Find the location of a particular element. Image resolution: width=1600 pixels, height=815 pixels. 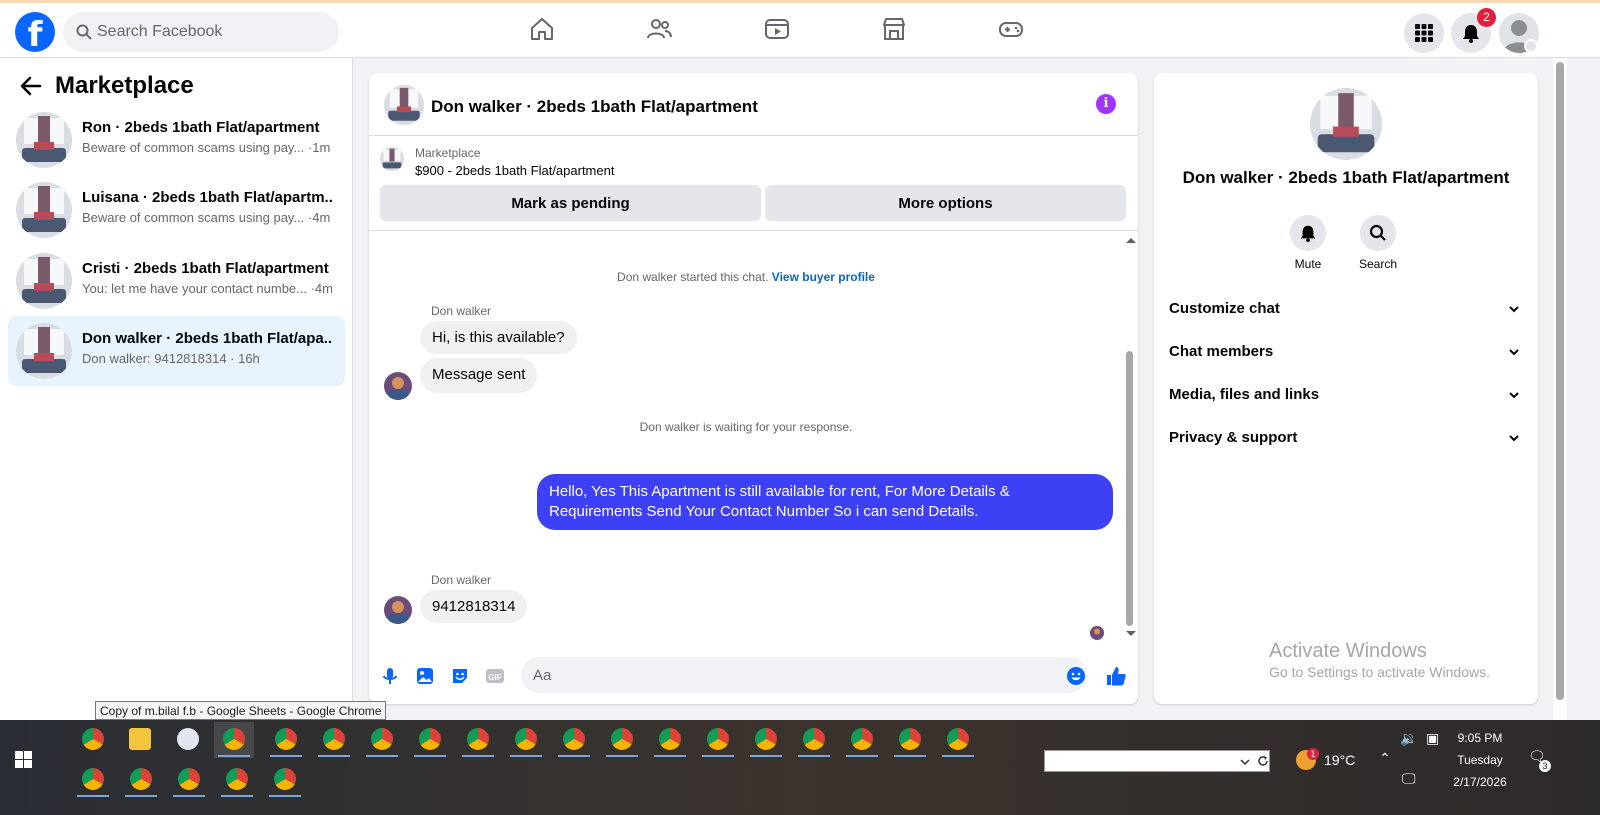

conversation-snippet: Beware of common scams using pay... ·1m is located at coordinates (206, 147).